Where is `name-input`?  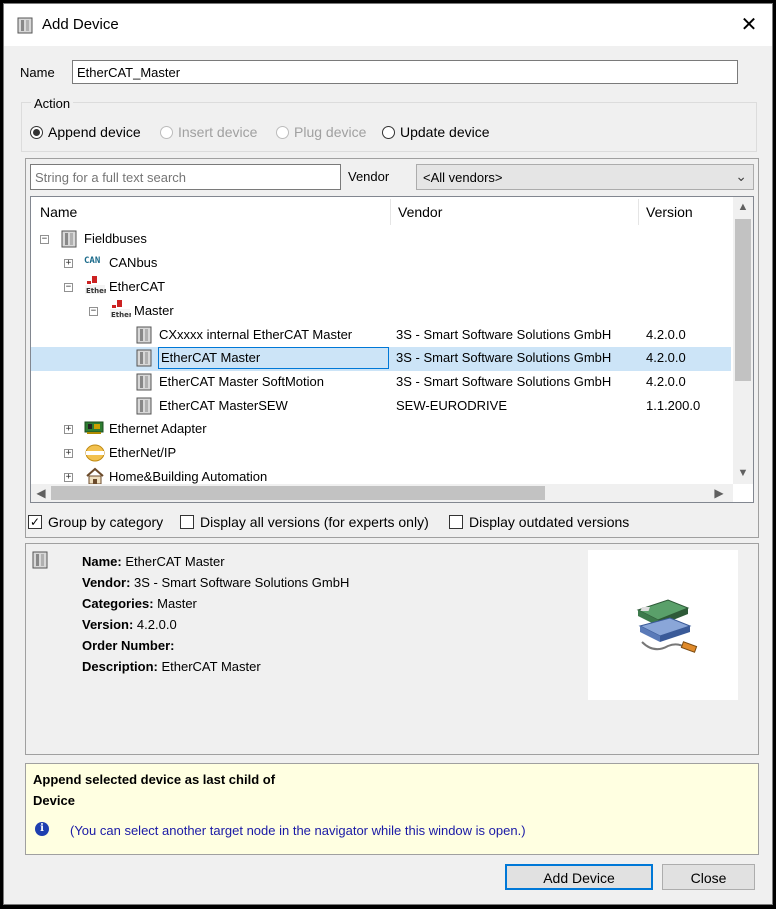
name-input is located at coordinates (405, 72).